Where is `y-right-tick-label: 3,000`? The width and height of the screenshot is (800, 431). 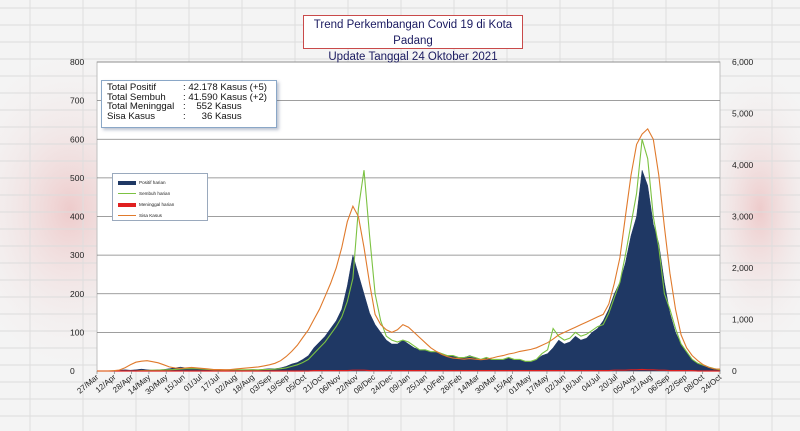
y-right-tick-label: 3,000 is located at coordinates (743, 217).